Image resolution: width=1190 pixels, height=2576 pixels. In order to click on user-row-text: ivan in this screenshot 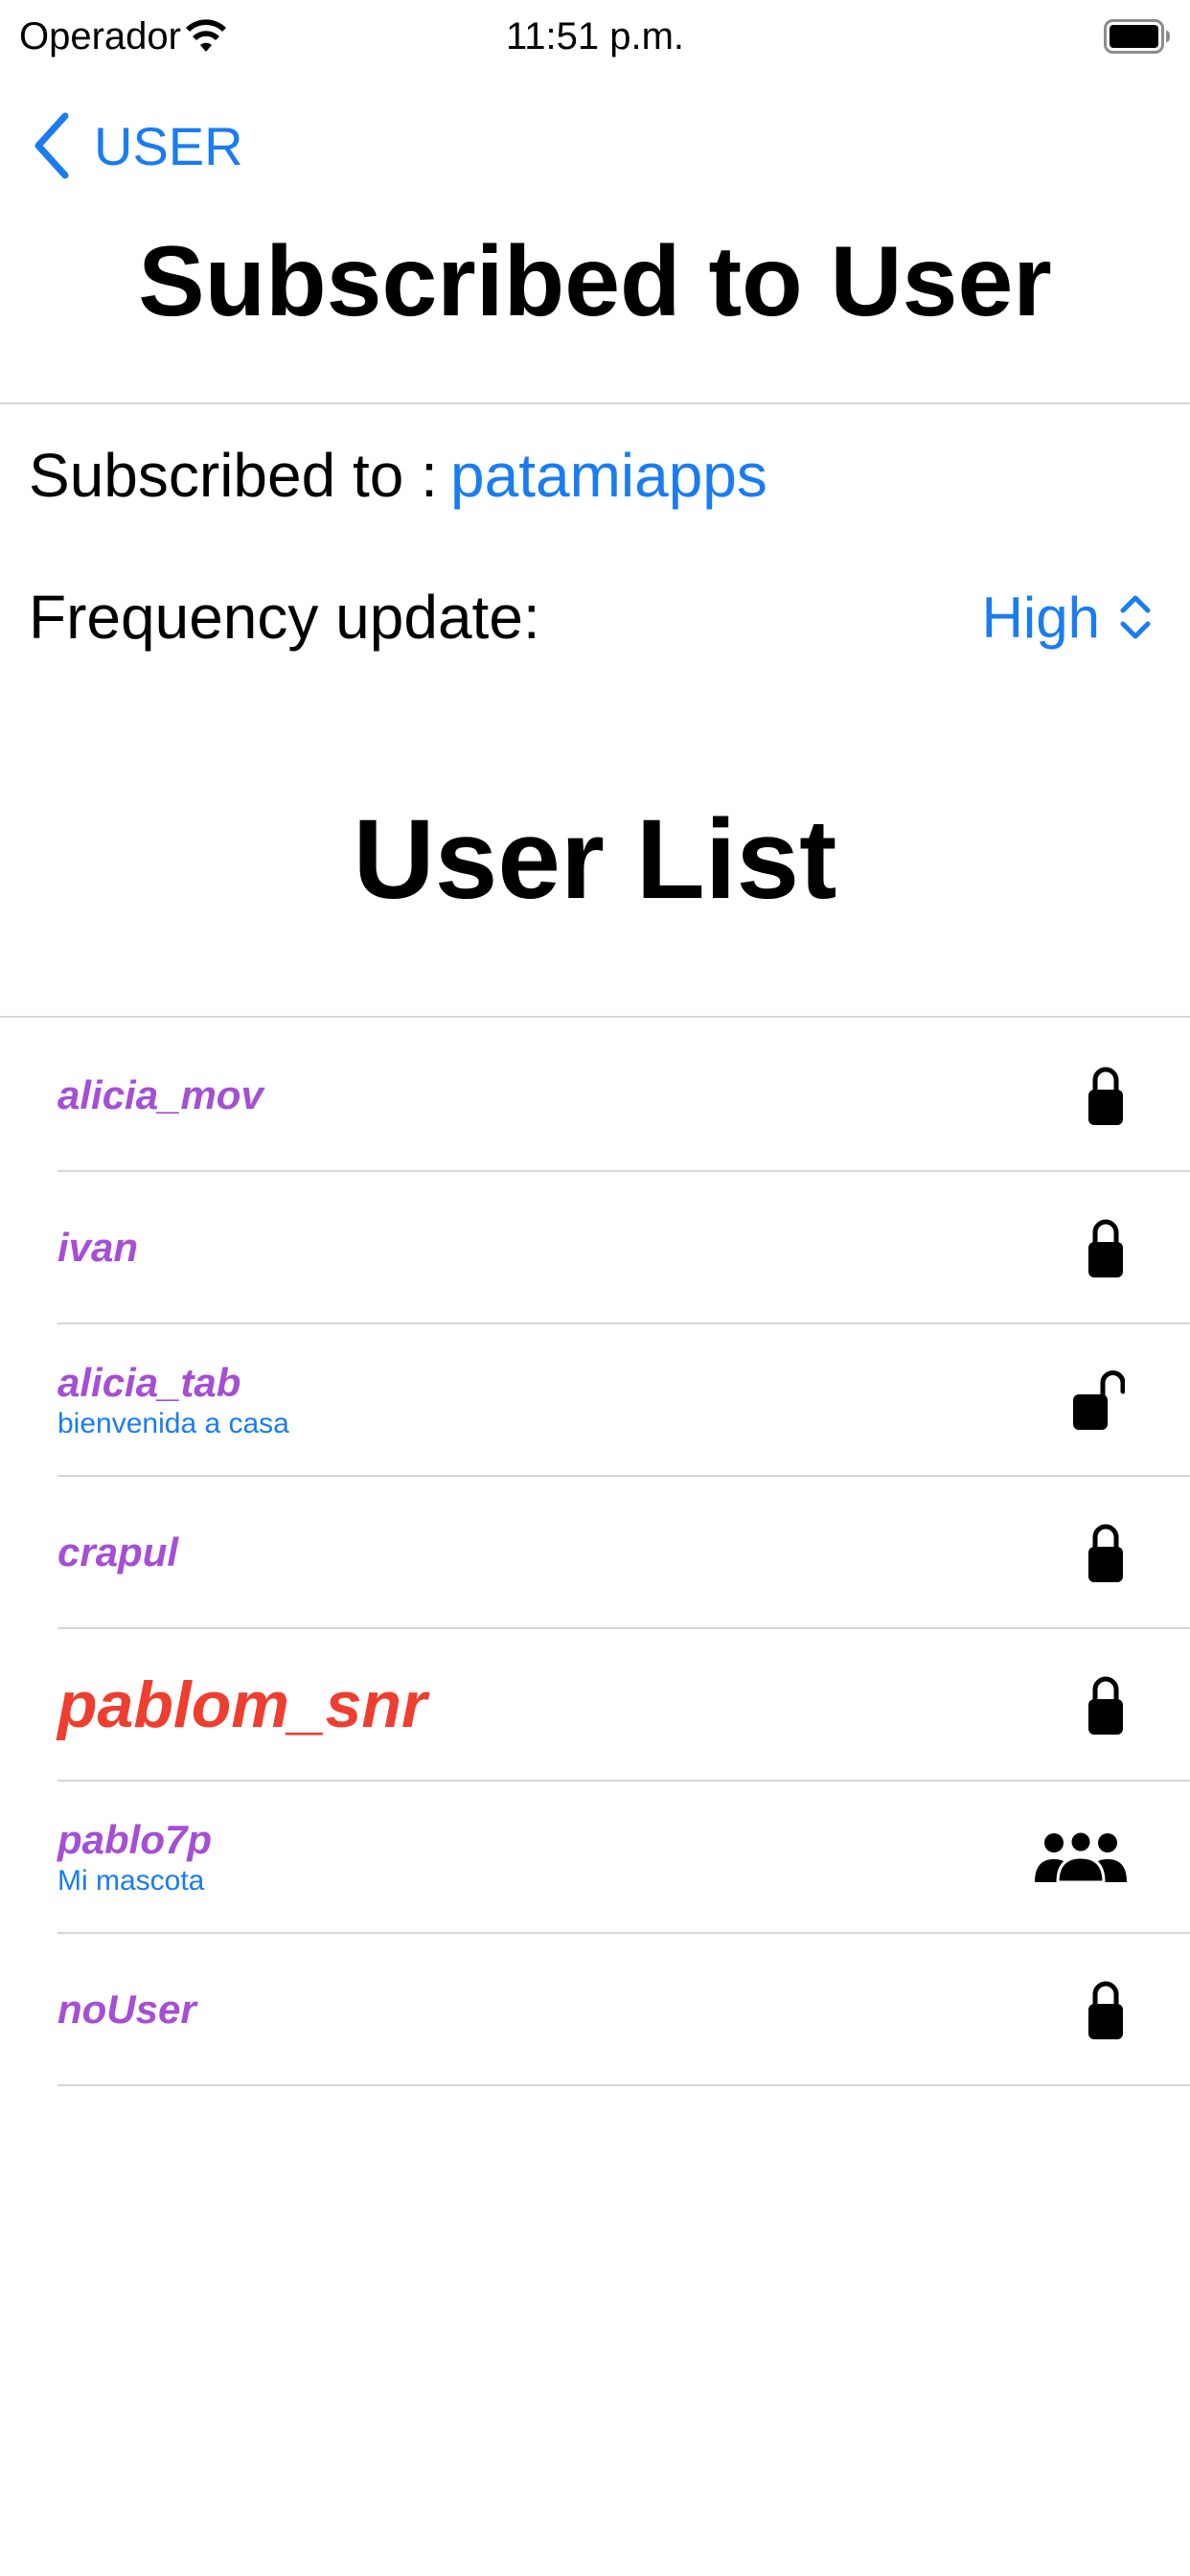, I will do `click(97, 1247)`.